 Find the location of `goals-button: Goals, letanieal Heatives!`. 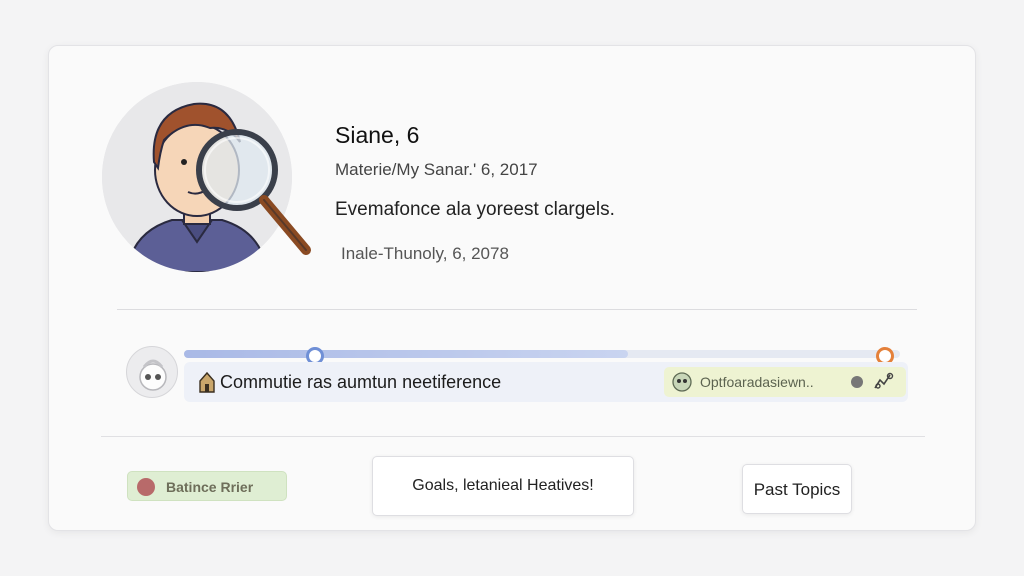

goals-button: Goals, letanieal Heatives! is located at coordinates (503, 486).